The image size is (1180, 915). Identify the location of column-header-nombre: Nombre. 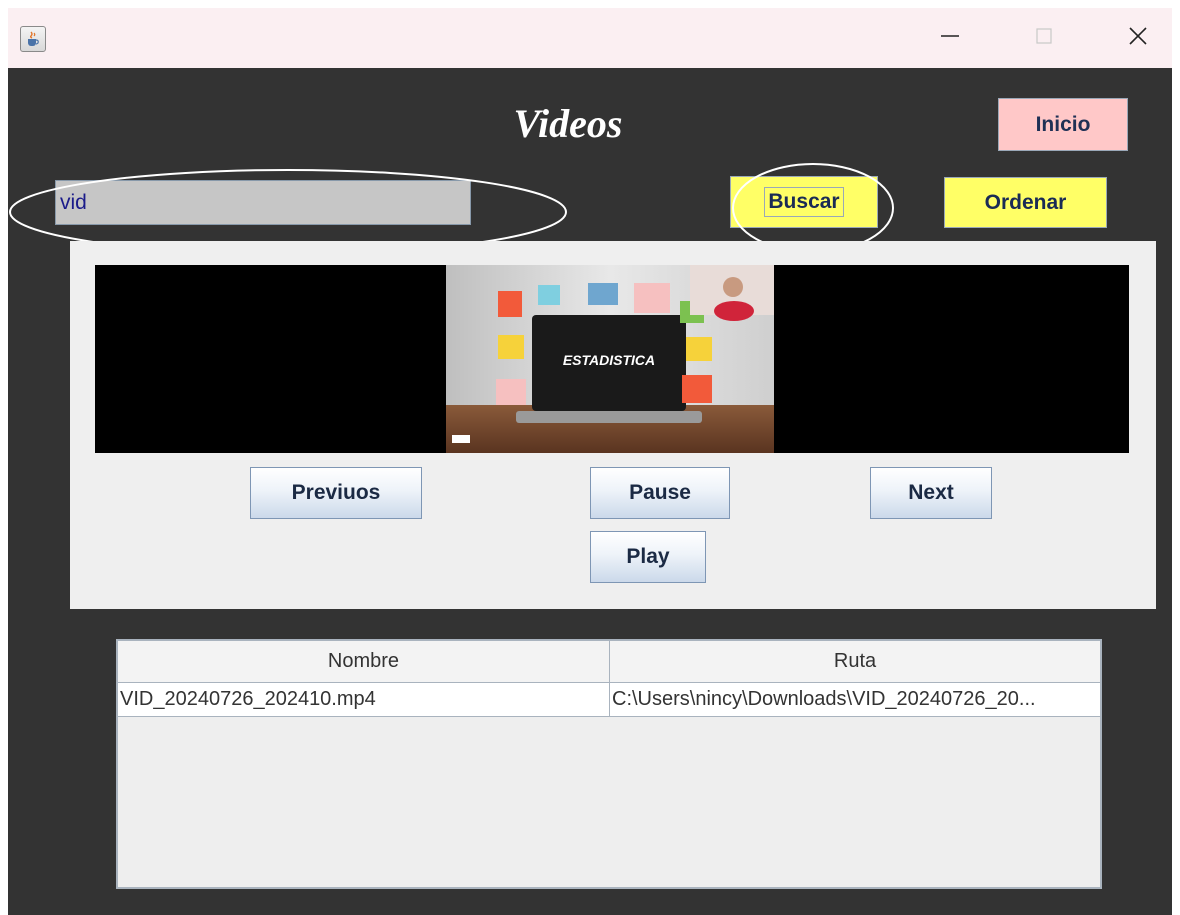
(364, 662).